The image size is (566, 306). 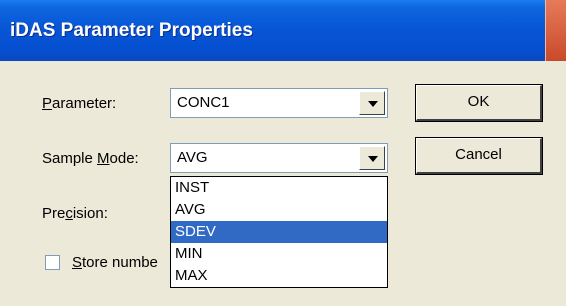 I want to click on parameter-dropdown-arrow-icon, so click(x=372, y=103).